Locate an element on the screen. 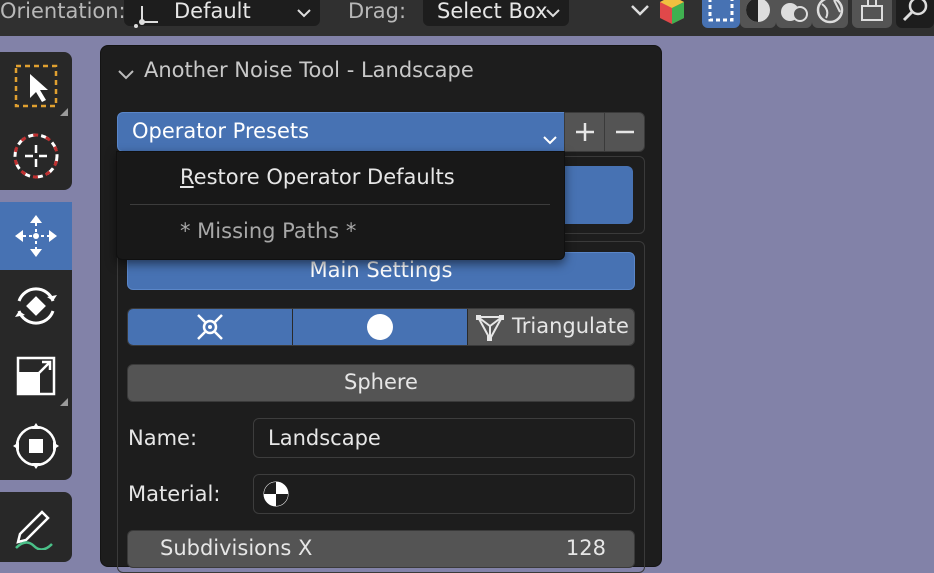 Image resolution: width=934 pixels, height=573 pixels. triangulate-label: Triangulate is located at coordinates (570, 326).